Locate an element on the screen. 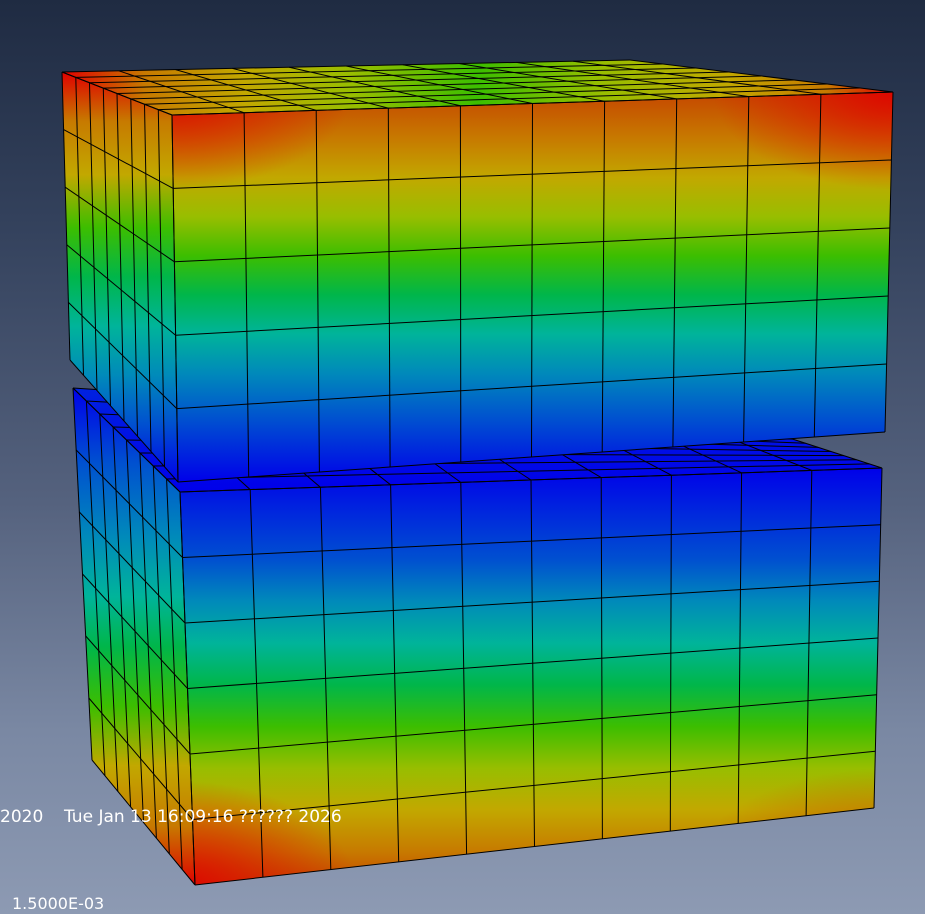 The width and height of the screenshot is (925, 914). version-label: 2020 is located at coordinates (22, 817).